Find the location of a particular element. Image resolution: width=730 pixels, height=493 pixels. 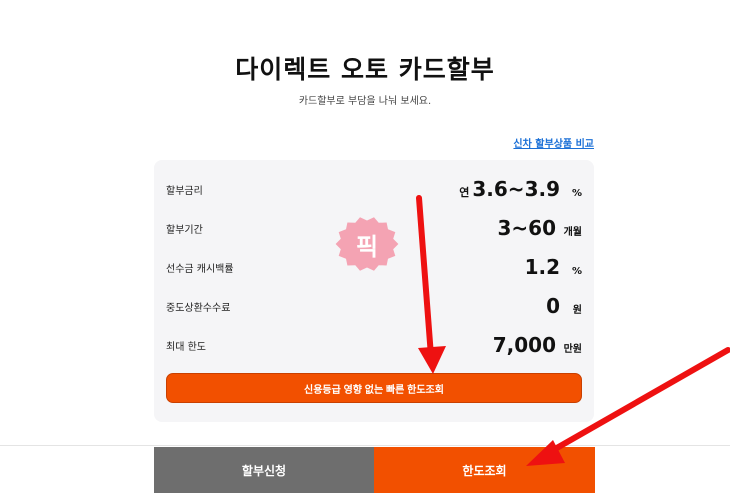

bottom-divider is located at coordinates (365, 445).